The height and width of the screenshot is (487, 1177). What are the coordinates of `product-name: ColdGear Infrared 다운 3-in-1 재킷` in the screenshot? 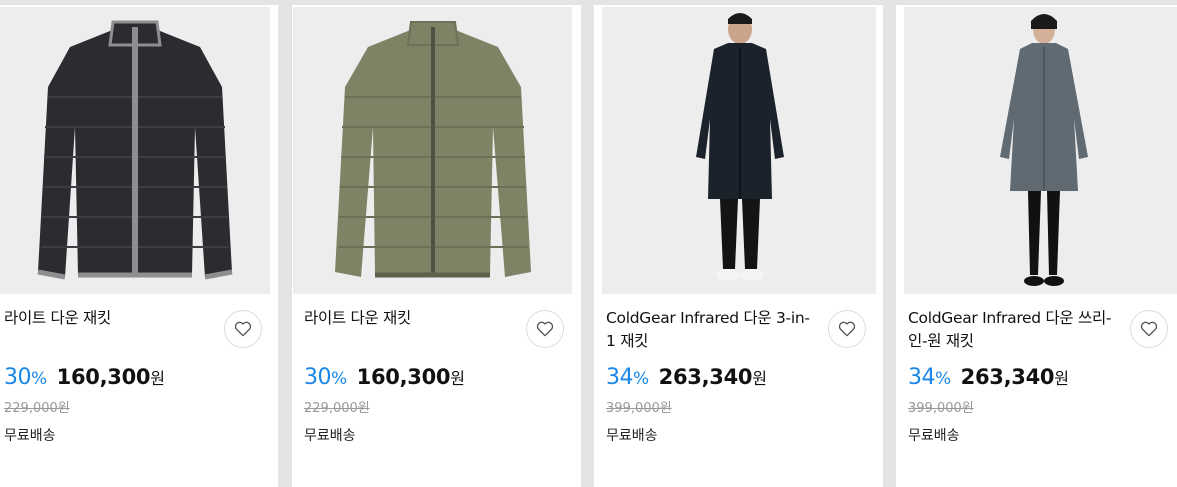 It's located at (711, 330).